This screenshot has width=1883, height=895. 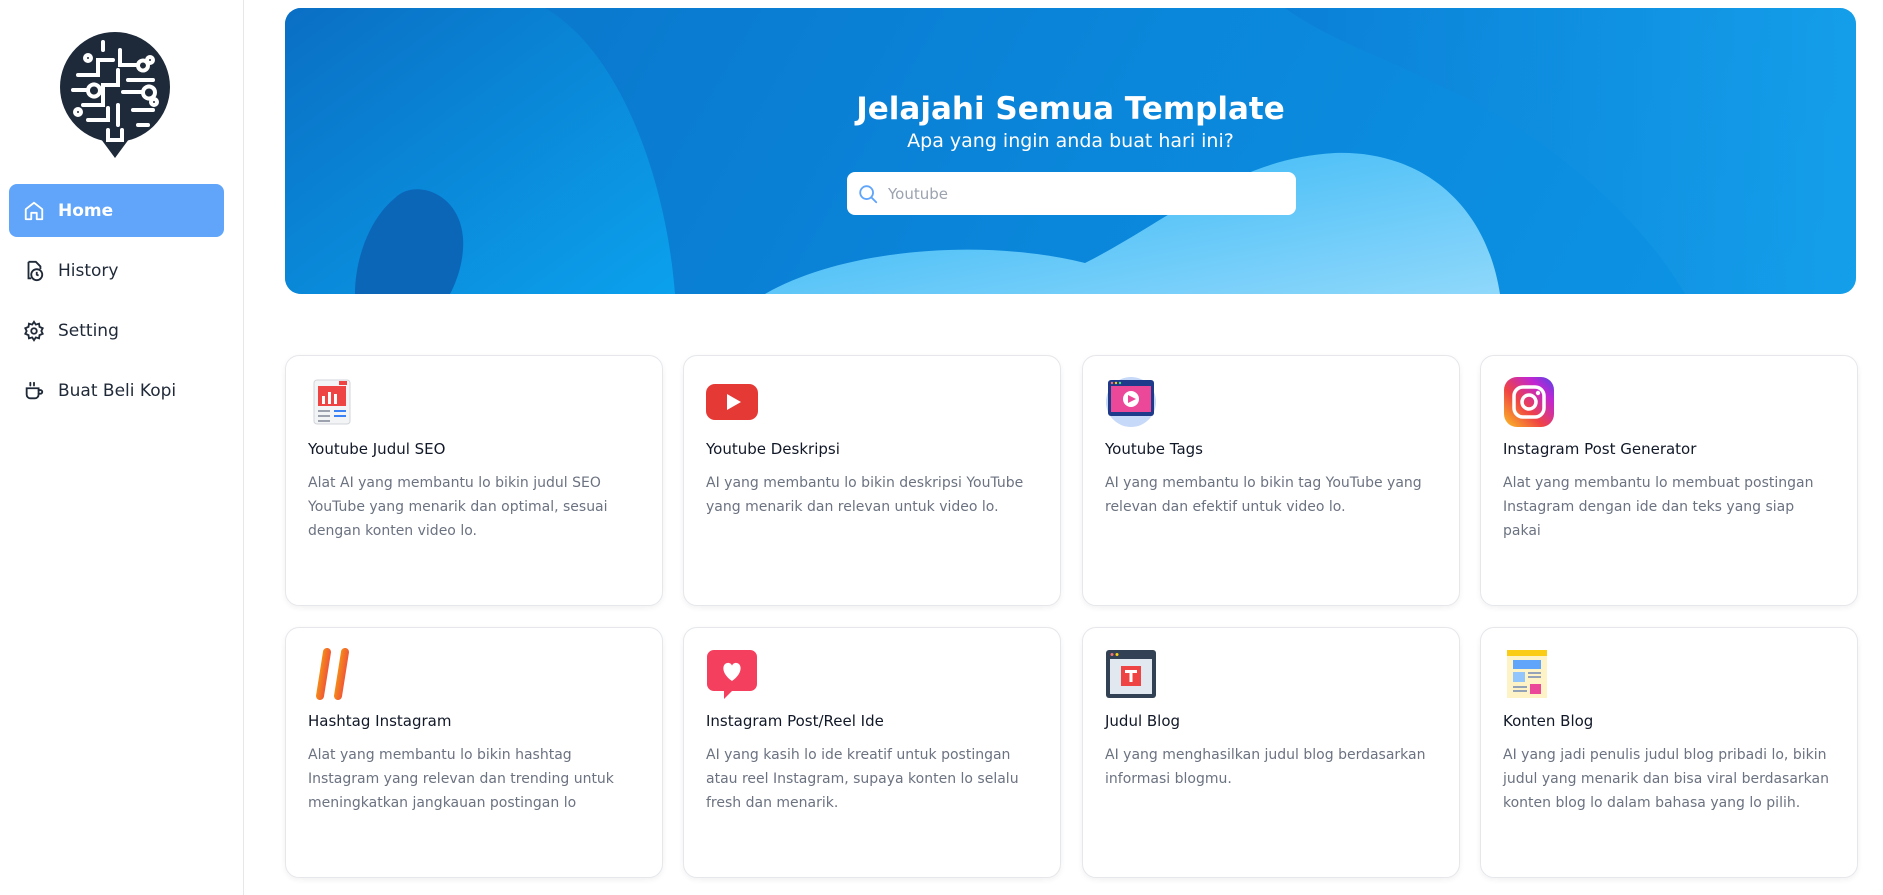 I want to click on sidebar-item-label: Setting, so click(x=88, y=330).